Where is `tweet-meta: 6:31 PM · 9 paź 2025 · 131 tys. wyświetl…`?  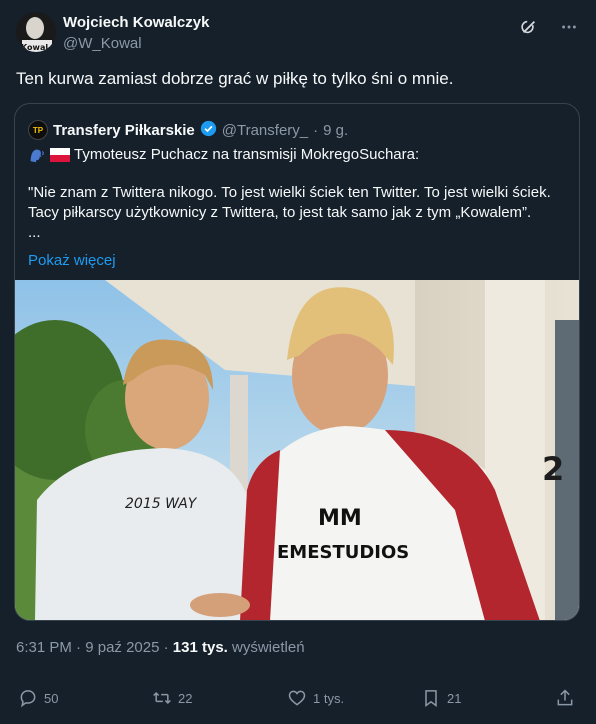
tweet-meta: 6:31 PM · 9 paź 2025 · 131 tys. wyświetl… is located at coordinates (160, 647).